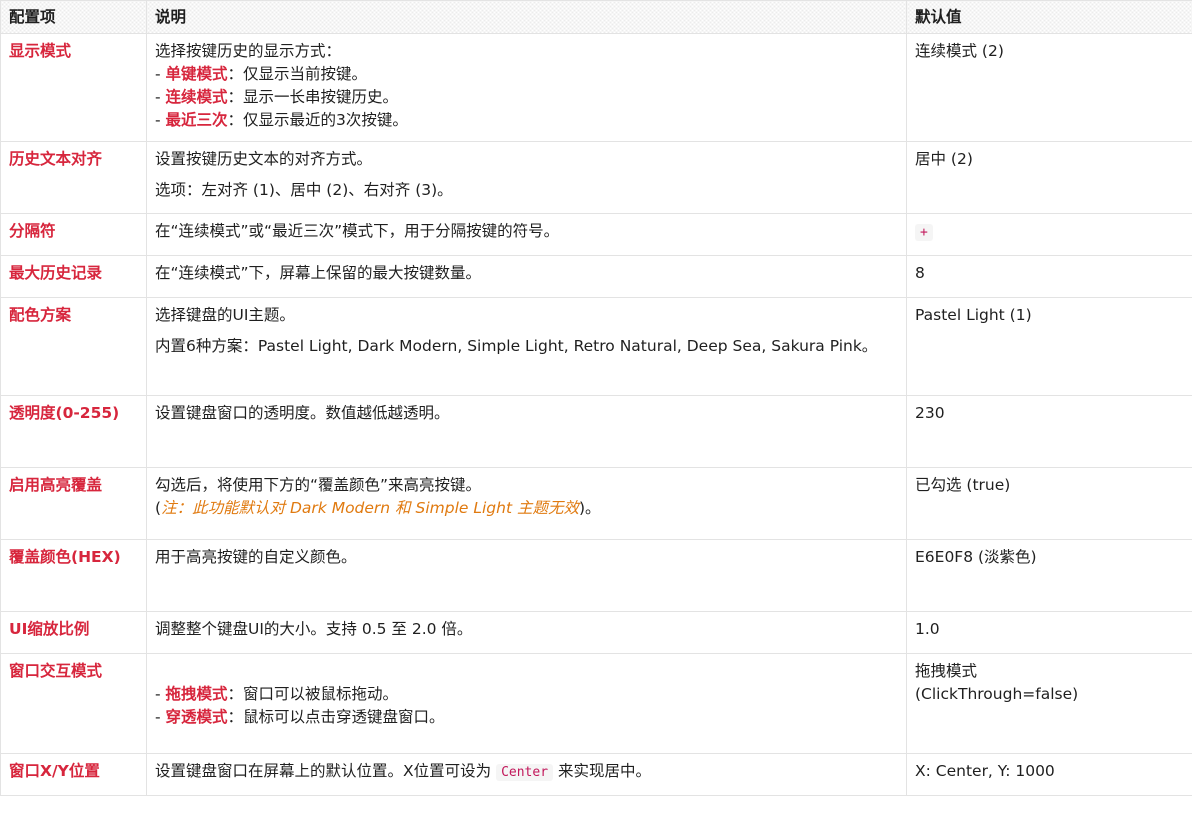  I want to click on config-default: 8, so click(1049, 276).